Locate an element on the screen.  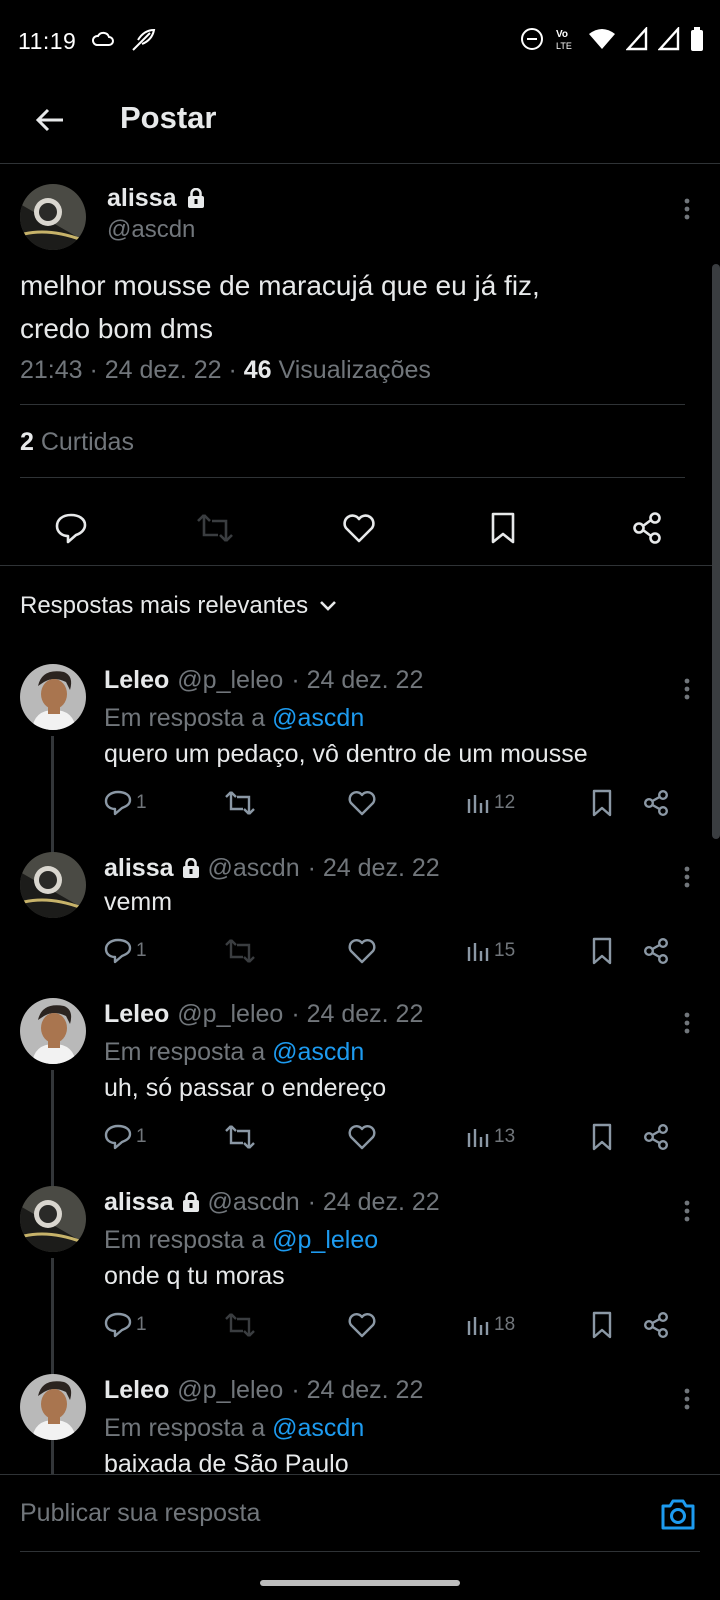
post-author: alissa is located at coordinates (156, 198).